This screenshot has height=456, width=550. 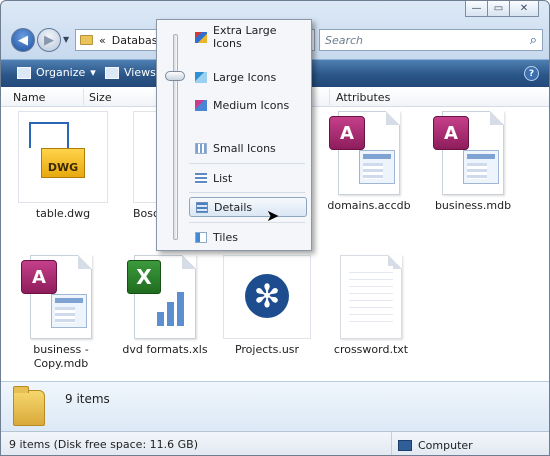 I want to click on medium-icons-icon, so click(x=201, y=105).